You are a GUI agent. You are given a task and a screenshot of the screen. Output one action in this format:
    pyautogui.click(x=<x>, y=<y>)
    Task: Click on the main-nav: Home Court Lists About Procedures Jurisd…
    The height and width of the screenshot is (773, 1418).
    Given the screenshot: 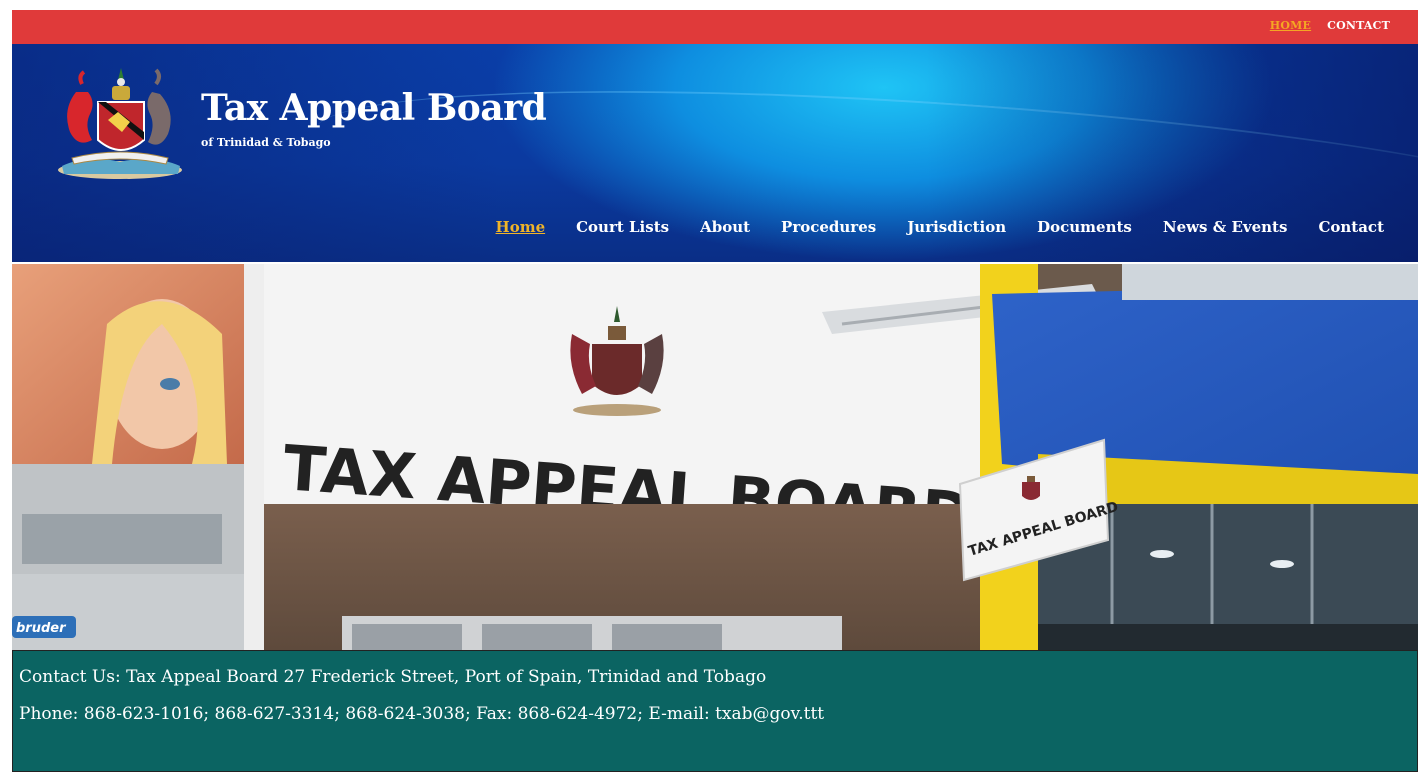 What is the action you would take?
    pyautogui.click(x=924, y=227)
    